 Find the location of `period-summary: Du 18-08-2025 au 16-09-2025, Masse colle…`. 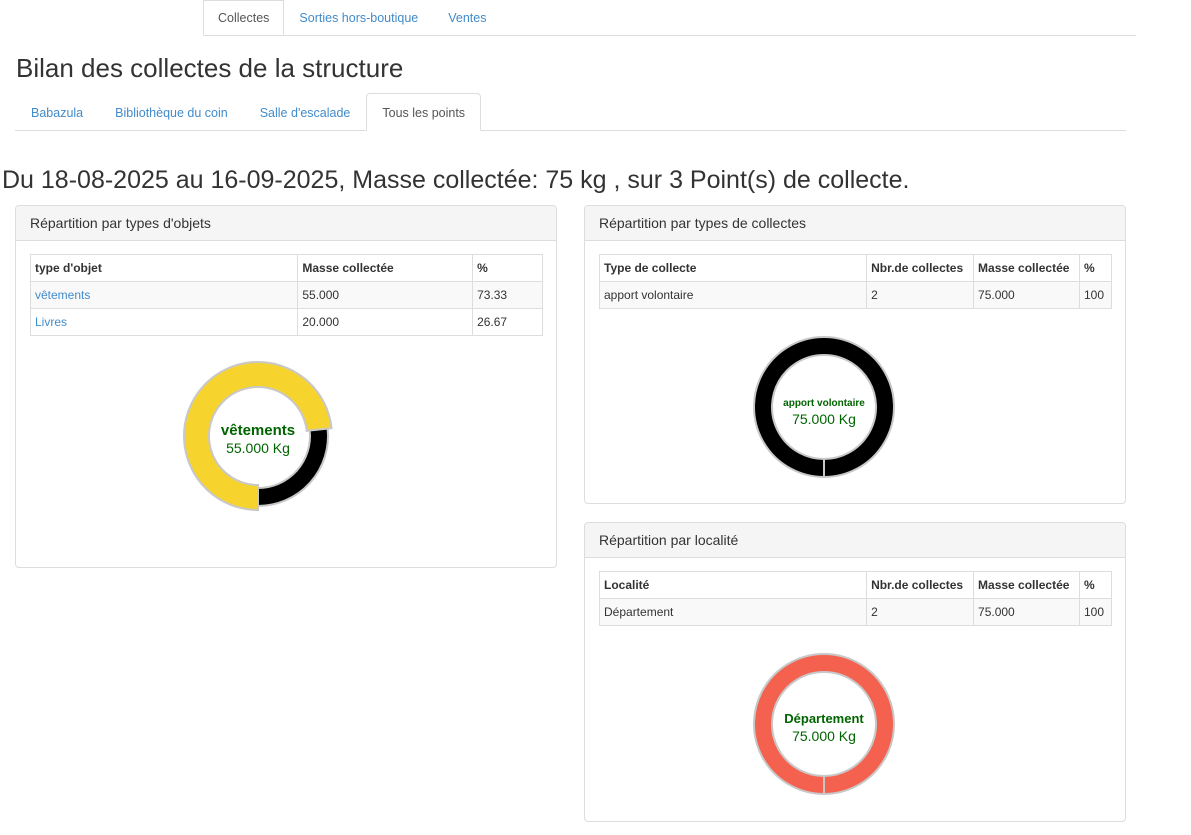

period-summary: Du 18-08-2025 au 16-09-2025, Masse colle… is located at coordinates (456, 180).